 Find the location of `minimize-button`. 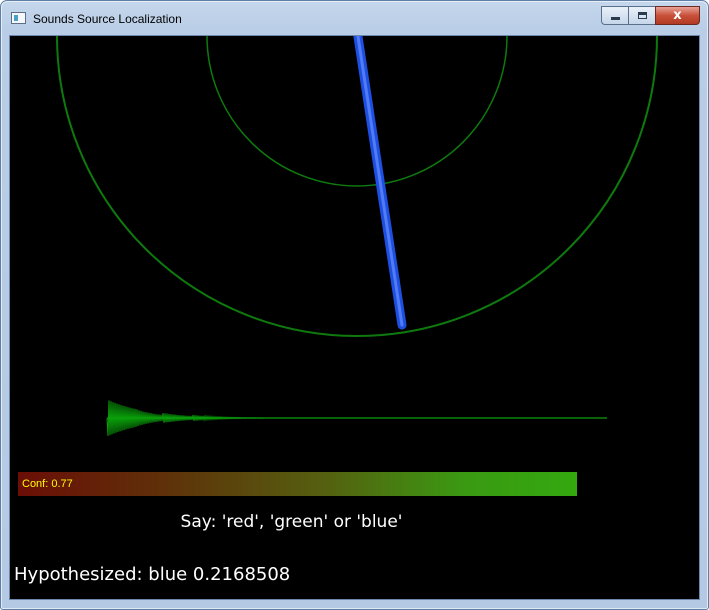

minimize-button is located at coordinates (614, 15).